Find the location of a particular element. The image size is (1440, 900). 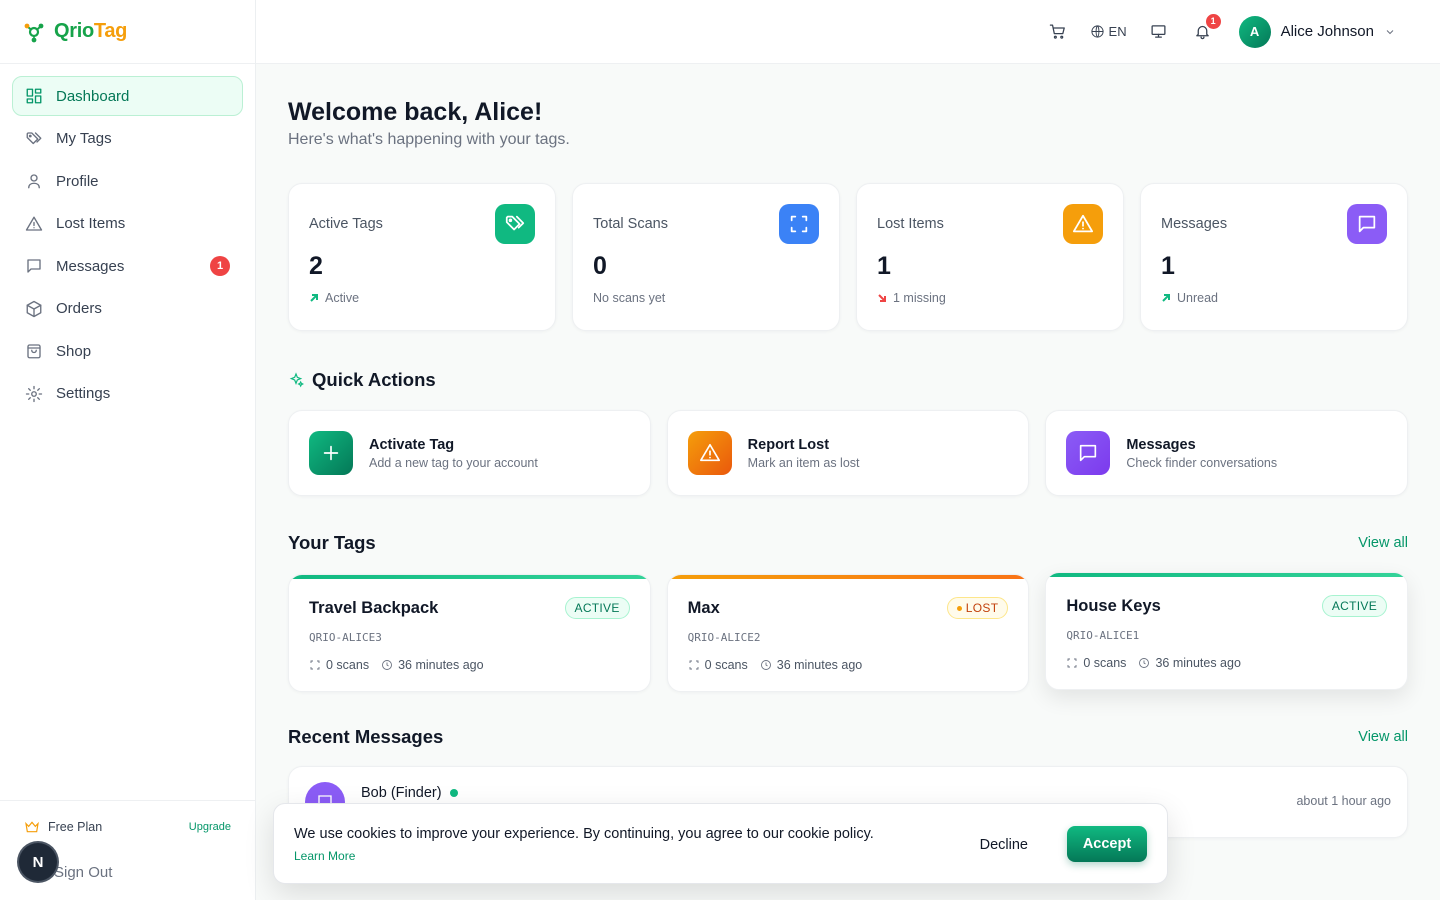

brand-name: QrioTag is located at coordinates (91, 31).